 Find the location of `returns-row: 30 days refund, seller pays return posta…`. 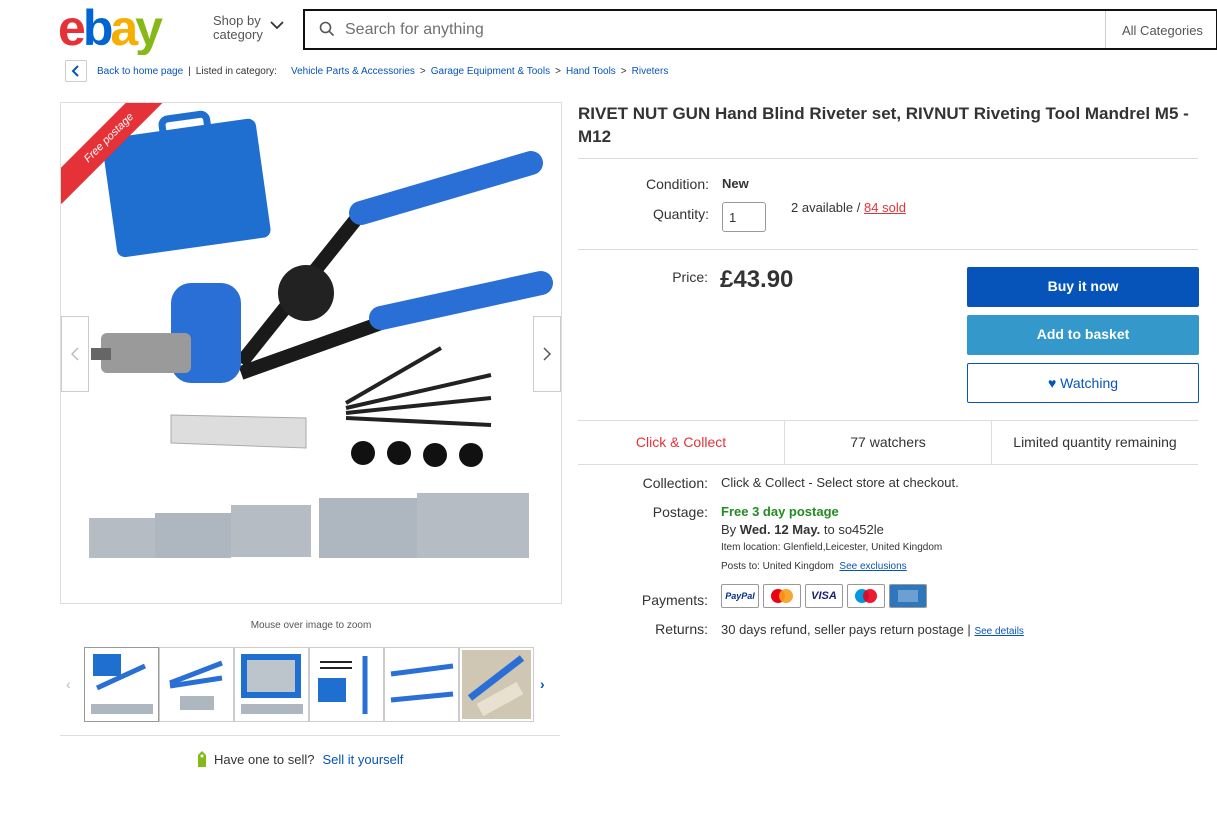

returns-row: 30 days refund, seller pays return posta… is located at coordinates (872, 629).